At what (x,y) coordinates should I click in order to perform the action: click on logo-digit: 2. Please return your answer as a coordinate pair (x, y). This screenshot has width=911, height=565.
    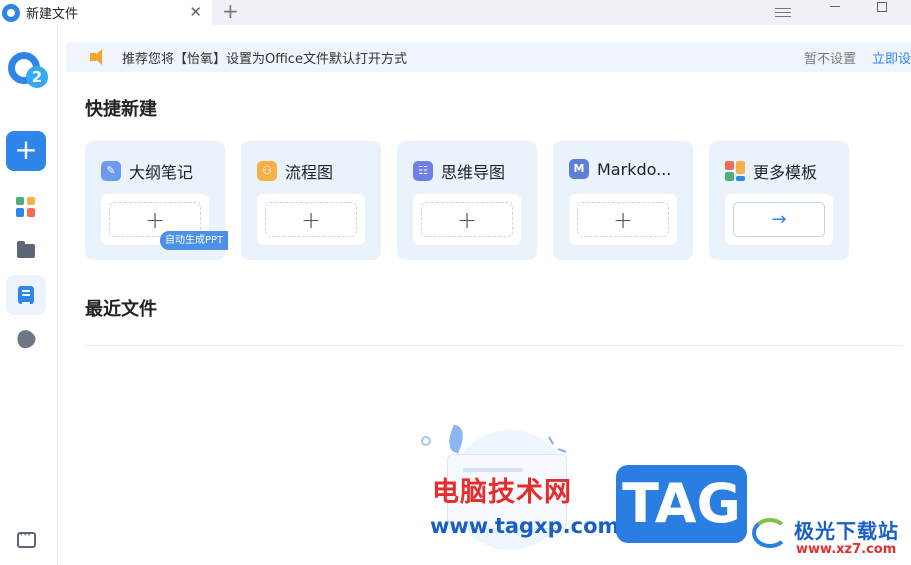
    Looking at the image, I should click on (37, 77).